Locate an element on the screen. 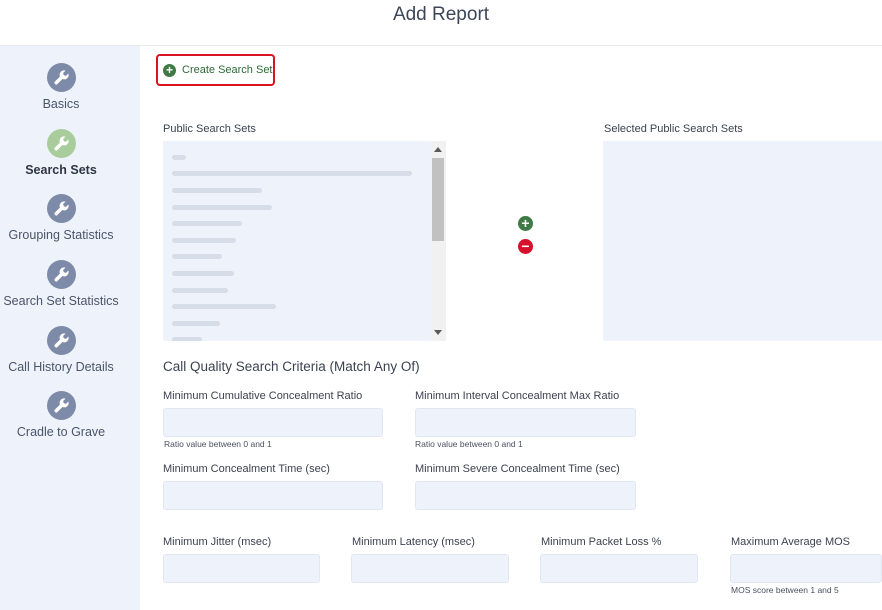  public-search-sets-items is located at coordinates (296, 245).